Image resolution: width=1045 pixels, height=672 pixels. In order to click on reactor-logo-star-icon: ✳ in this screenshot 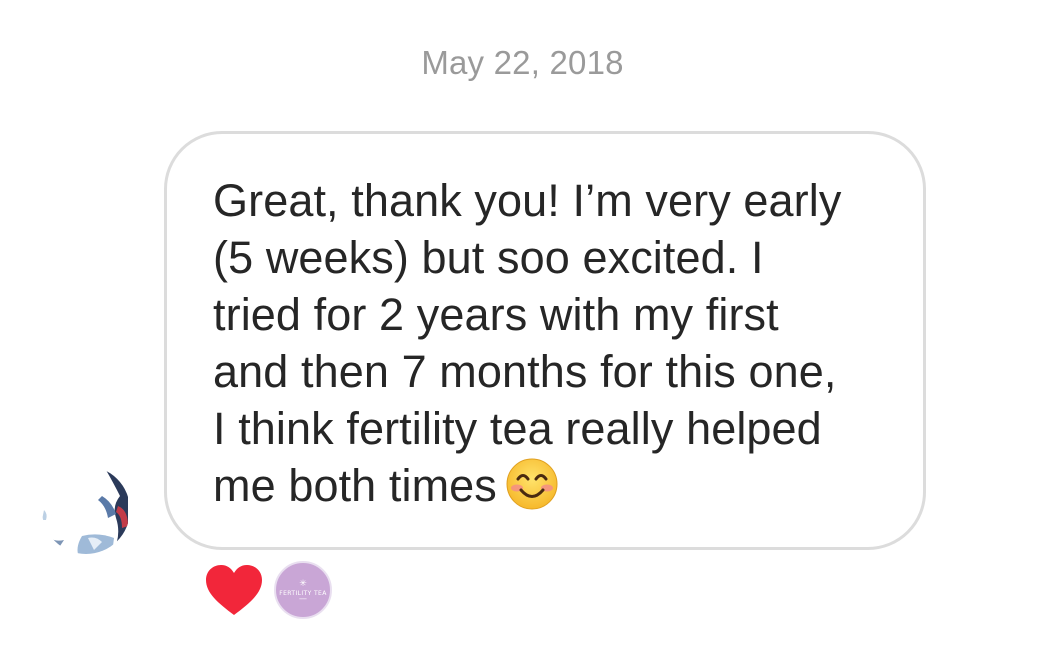, I will do `click(303, 583)`.